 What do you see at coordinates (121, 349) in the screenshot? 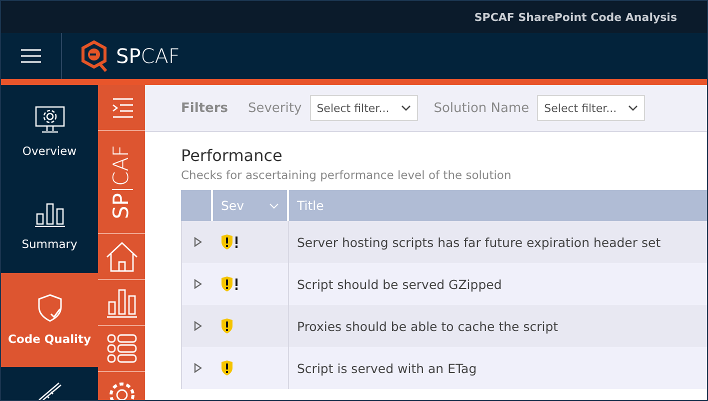
I see `list-icon` at bounding box center [121, 349].